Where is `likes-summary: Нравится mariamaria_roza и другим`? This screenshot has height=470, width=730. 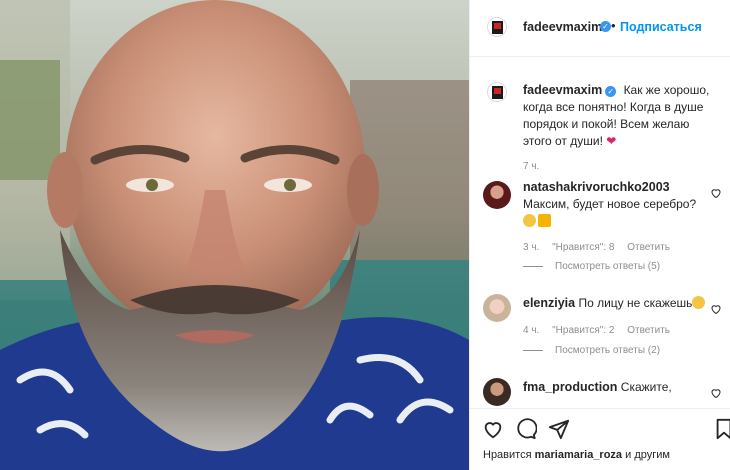
likes-summary: Нравится mariamaria_roza и другим is located at coordinates (576, 455).